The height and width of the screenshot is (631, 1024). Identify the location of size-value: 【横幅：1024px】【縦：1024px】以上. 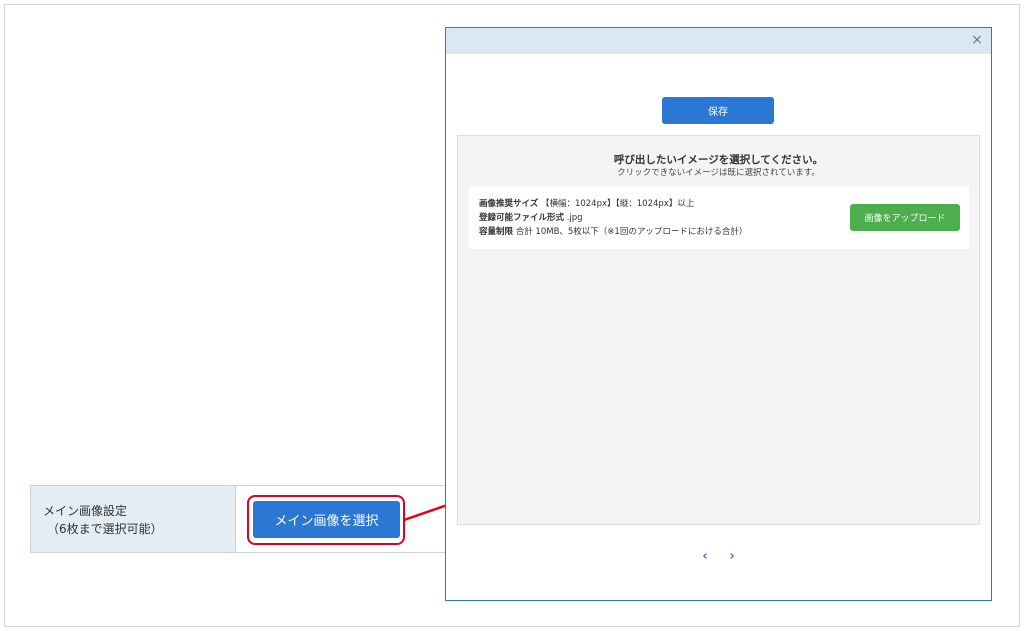
(617, 204).